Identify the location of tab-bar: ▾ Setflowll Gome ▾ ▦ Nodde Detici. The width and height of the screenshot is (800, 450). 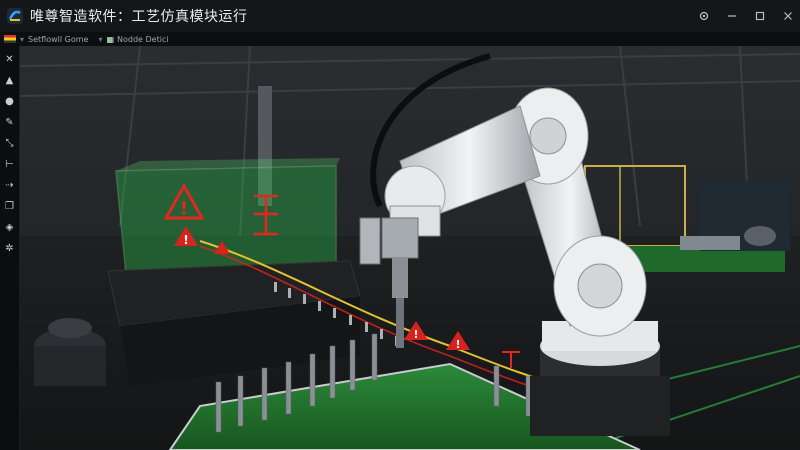
(400, 39).